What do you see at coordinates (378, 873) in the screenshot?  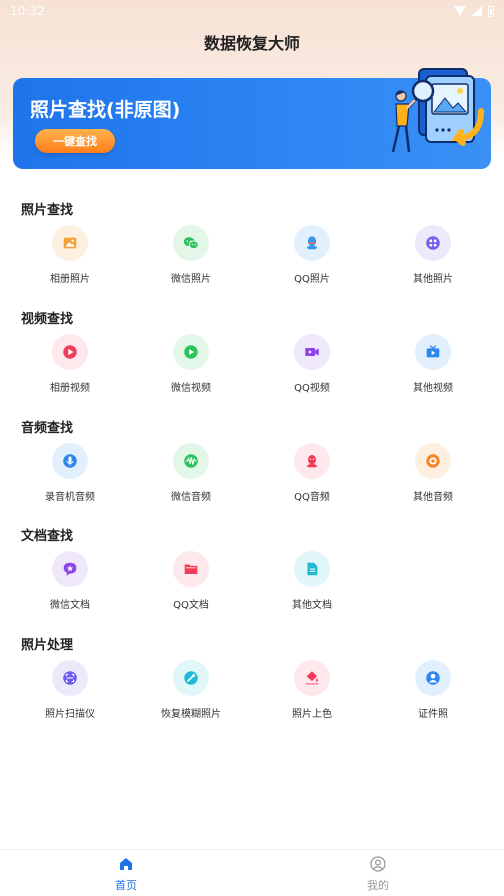 I see `tab-mine: 我的` at bounding box center [378, 873].